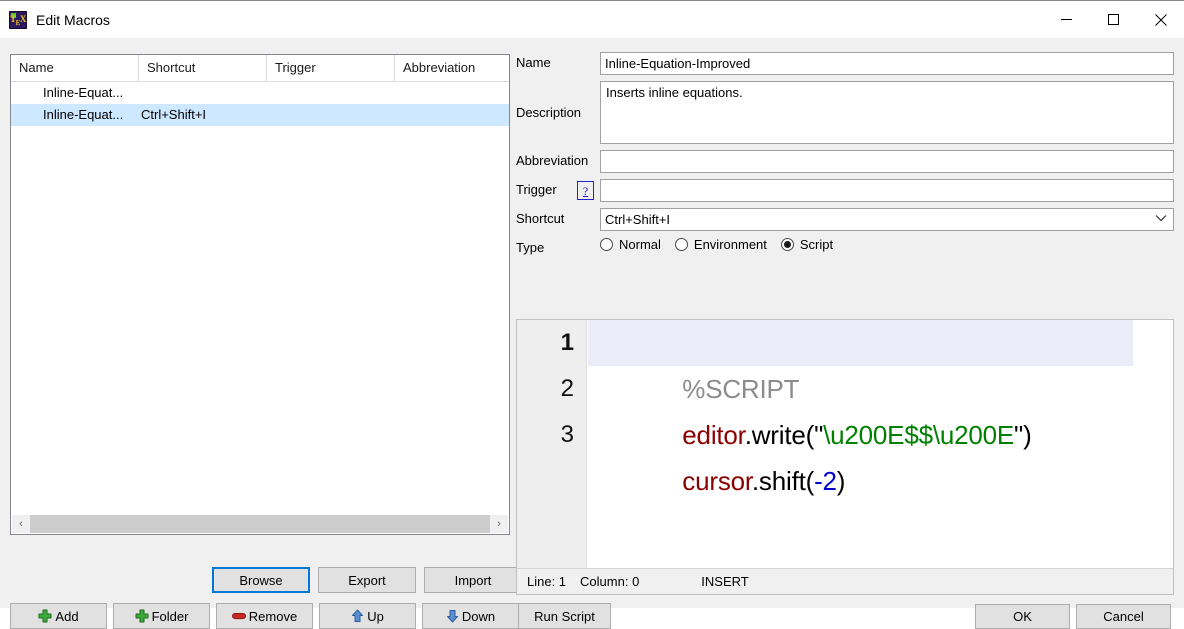 The width and height of the screenshot is (1184, 629). What do you see at coordinates (841, 481) in the screenshot?
I see `code-token: )` at bounding box center [841, 481].